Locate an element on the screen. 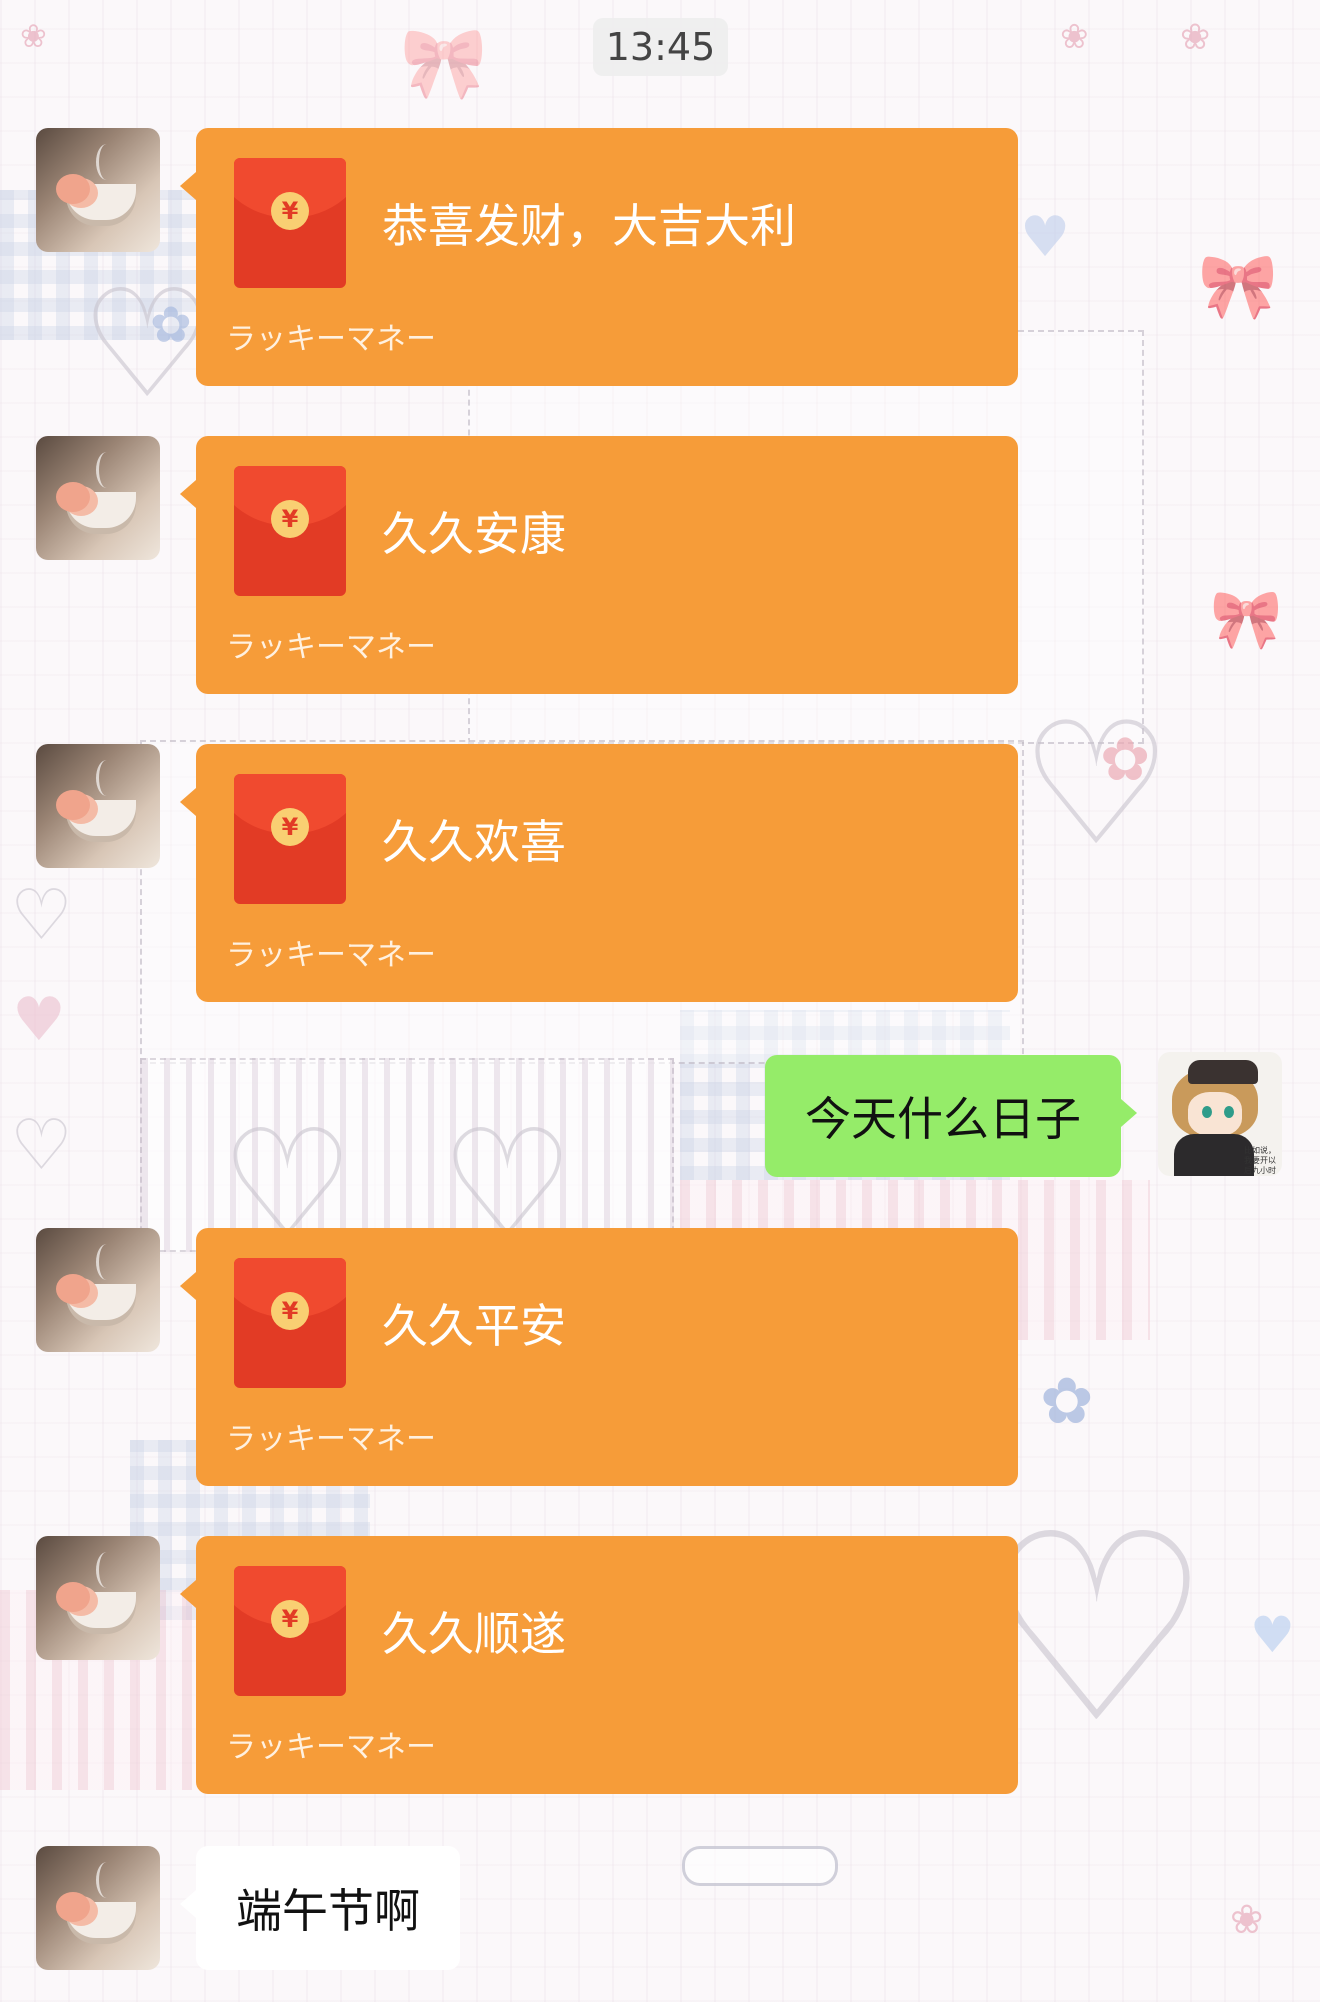 This screenshot has height=2002, width=1320. wallpaper-ribbon-label is located at coordinates (760, 1866).